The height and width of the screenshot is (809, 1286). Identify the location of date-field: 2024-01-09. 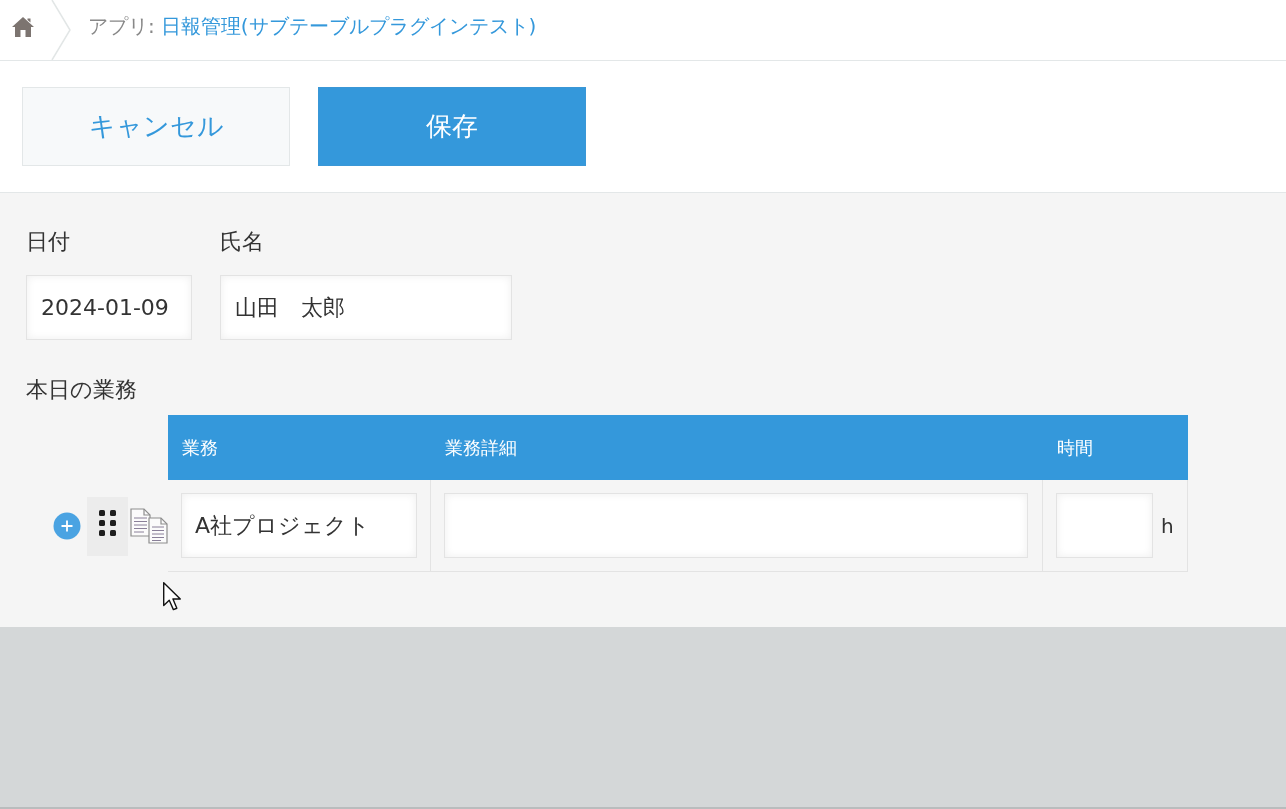
(109, 307).